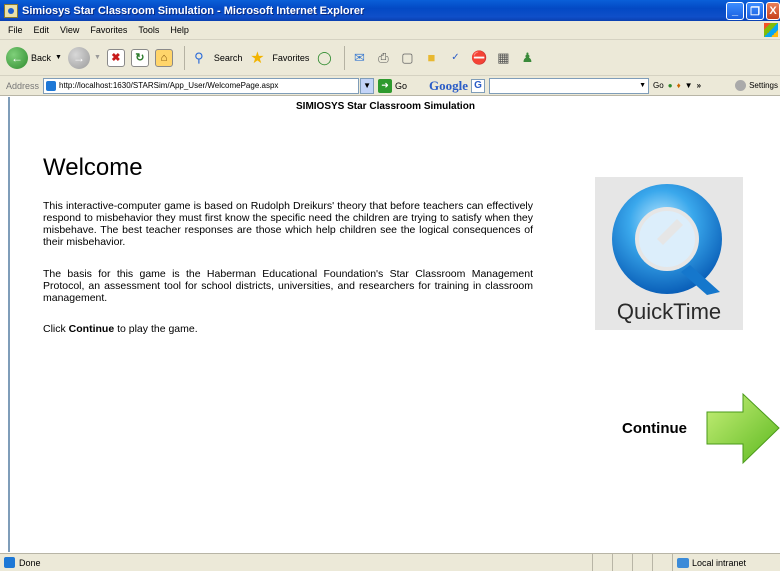 This screenshot has height=572, width=780. Describe the element at coordinates (527, 58) in the screenshot. I see `messenger-icon: ♟` at that location.